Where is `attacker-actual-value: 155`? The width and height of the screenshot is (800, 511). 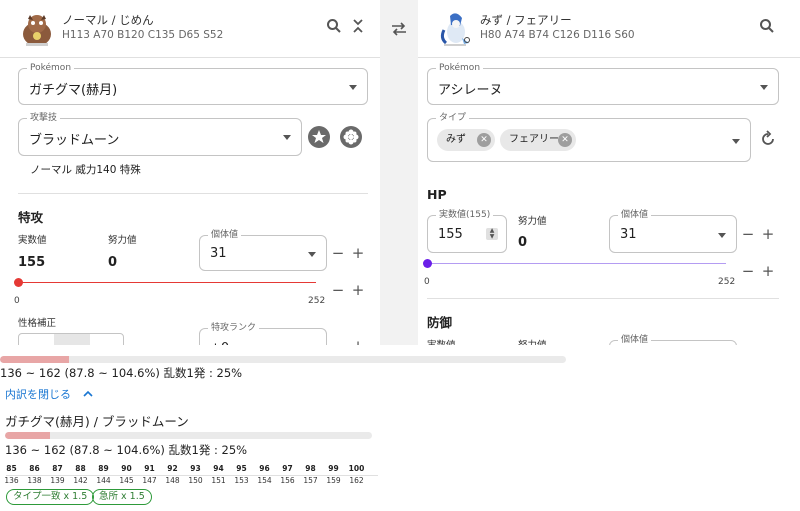
attacker-actual-value: 155 is located at coordinates (31, 262).